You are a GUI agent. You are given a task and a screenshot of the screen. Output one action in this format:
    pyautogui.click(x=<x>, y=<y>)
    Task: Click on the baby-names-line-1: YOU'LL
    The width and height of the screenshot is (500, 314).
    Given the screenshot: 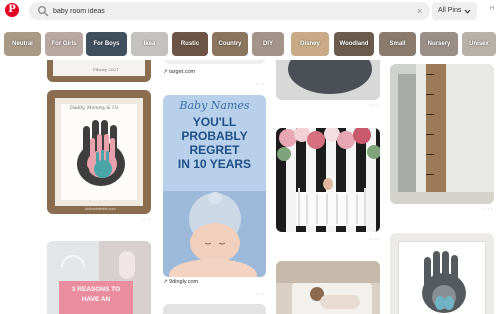 What is the action you would take?
    pyautogui.click(x=214, y=122)
    